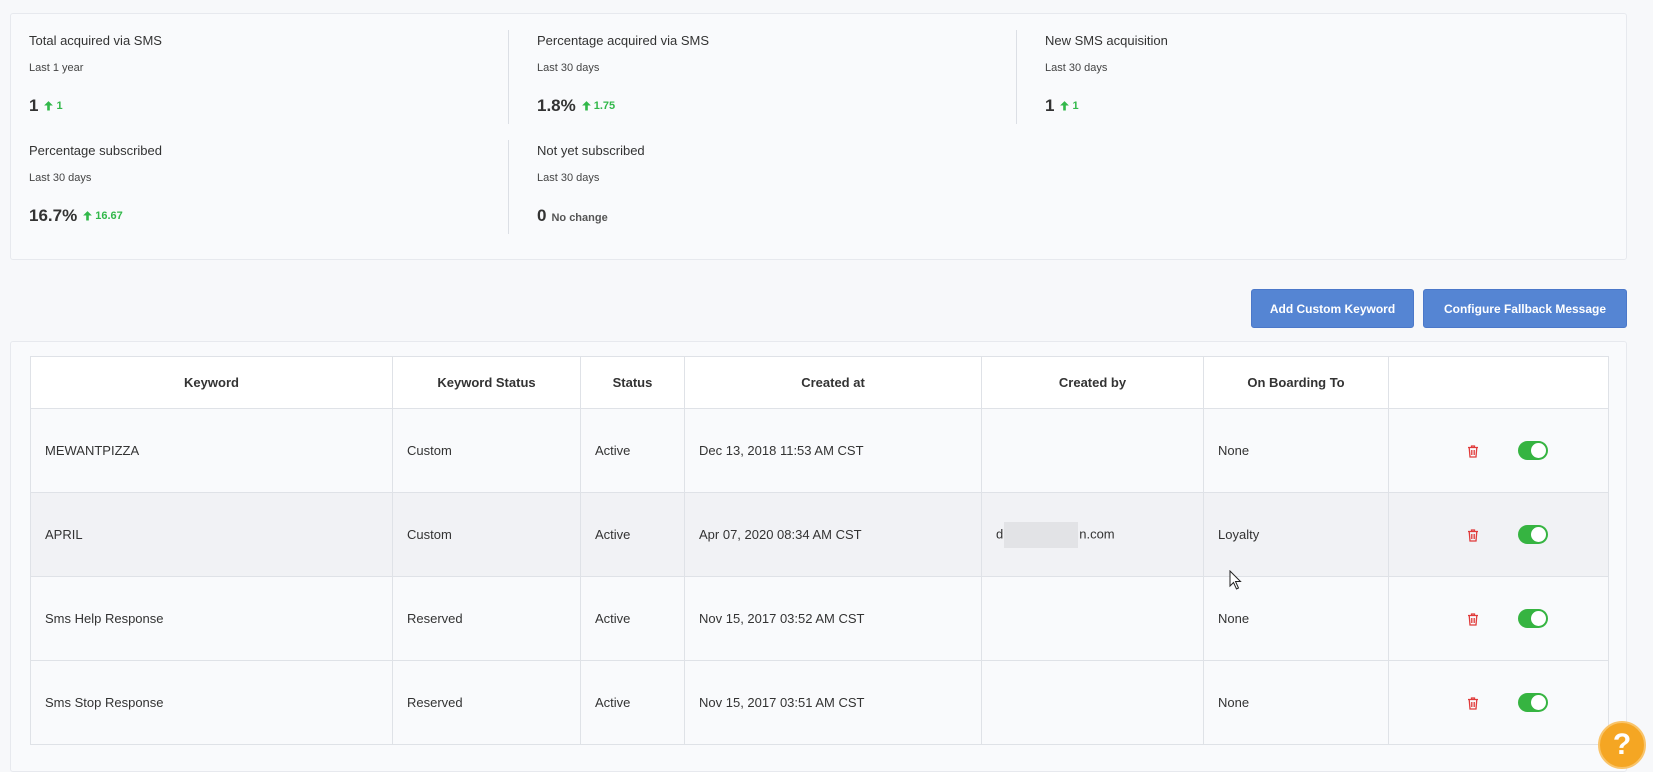  What do you see at coordinates (1092, 382) in the screenshot?
I see `column-header-created-by: Created by` at bounding box center [1092, 382].